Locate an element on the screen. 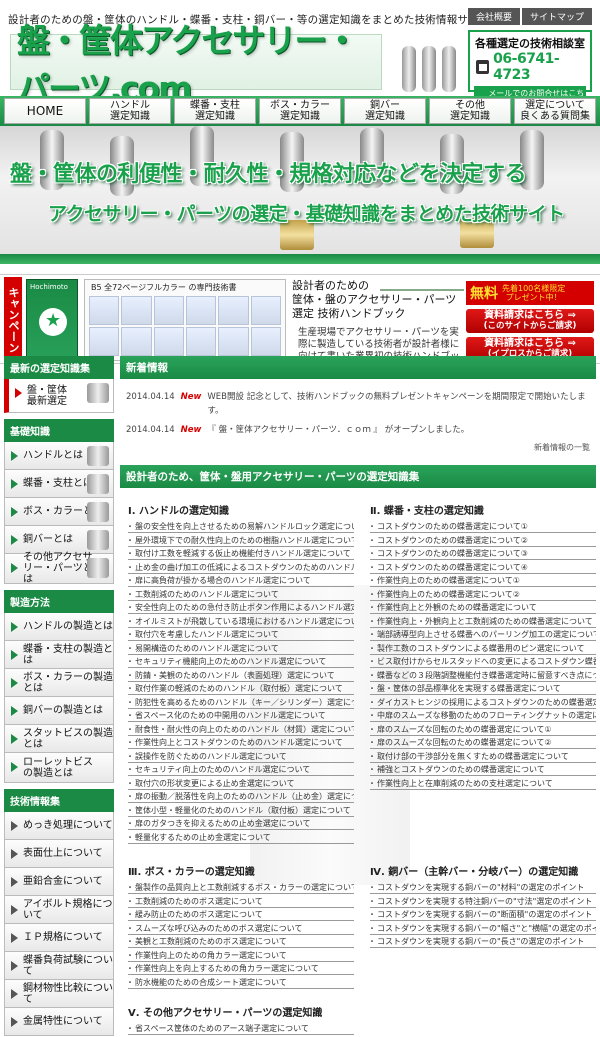  knowledge-link: 扉のガタつきを抑えるための止め金選定について is located at coordinates (241, 824).